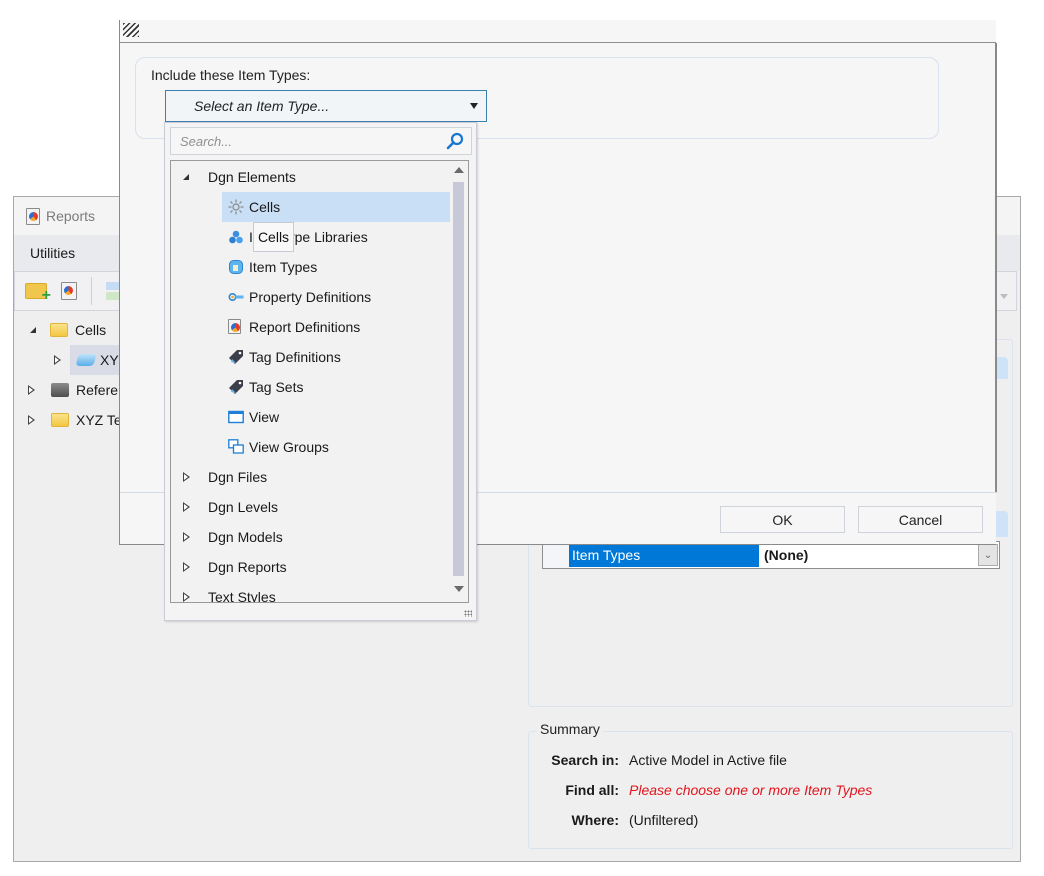 This screenshot has height=876, width=1044. Describe the element at coordinates (312, 237) in the screenshot. I see `tree-node-item-type-libraries: Item Type Libraries` at that location.